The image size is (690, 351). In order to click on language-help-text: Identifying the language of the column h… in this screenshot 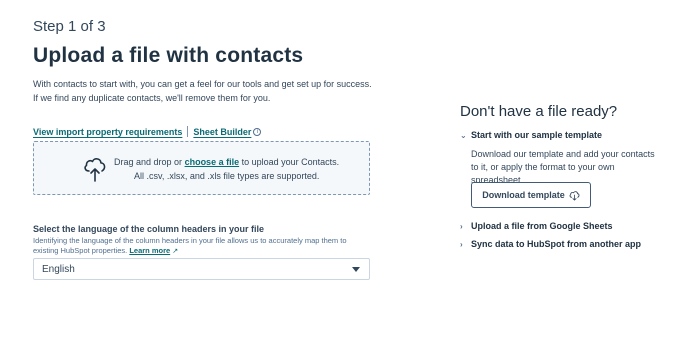, I will do `click(203, 246)`.